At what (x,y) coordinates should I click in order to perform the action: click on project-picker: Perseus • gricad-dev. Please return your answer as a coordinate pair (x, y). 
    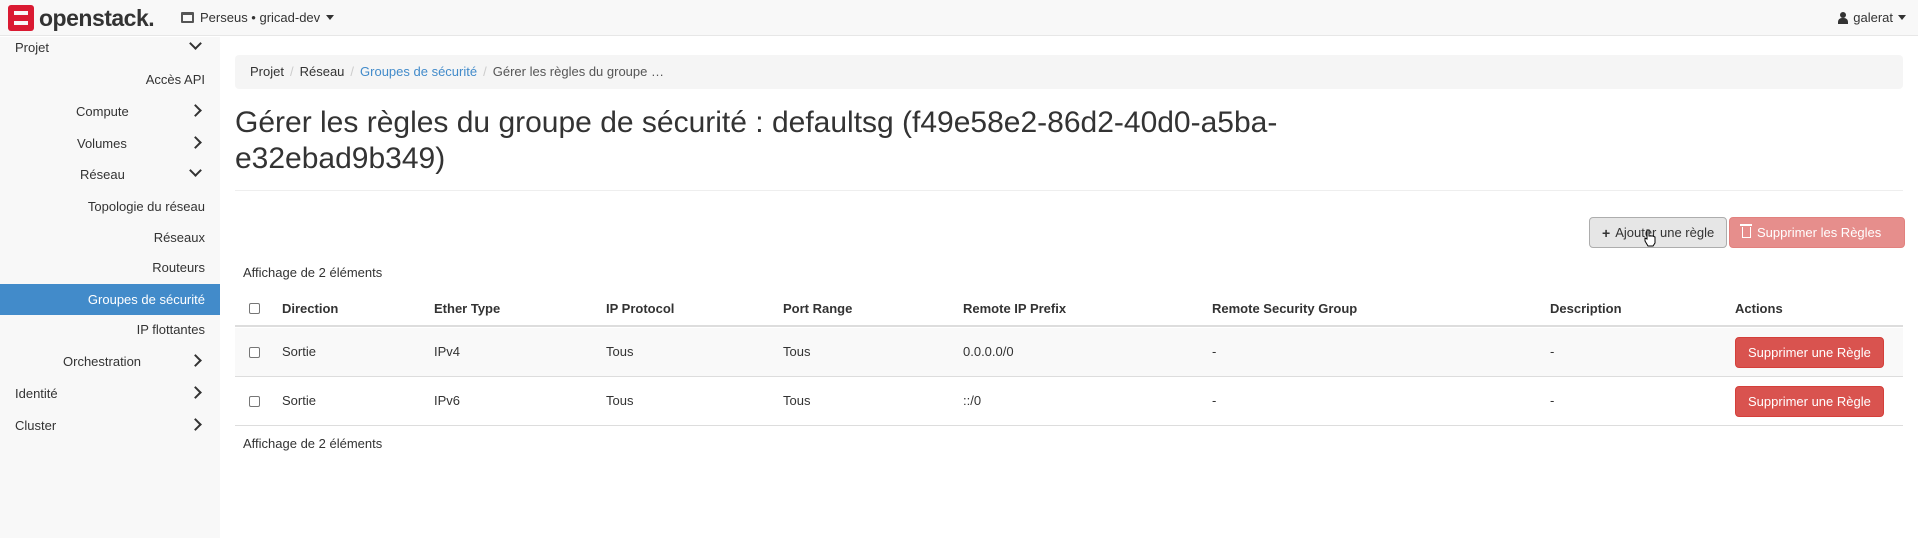
    Looking at the image, I should click on (258, 17).